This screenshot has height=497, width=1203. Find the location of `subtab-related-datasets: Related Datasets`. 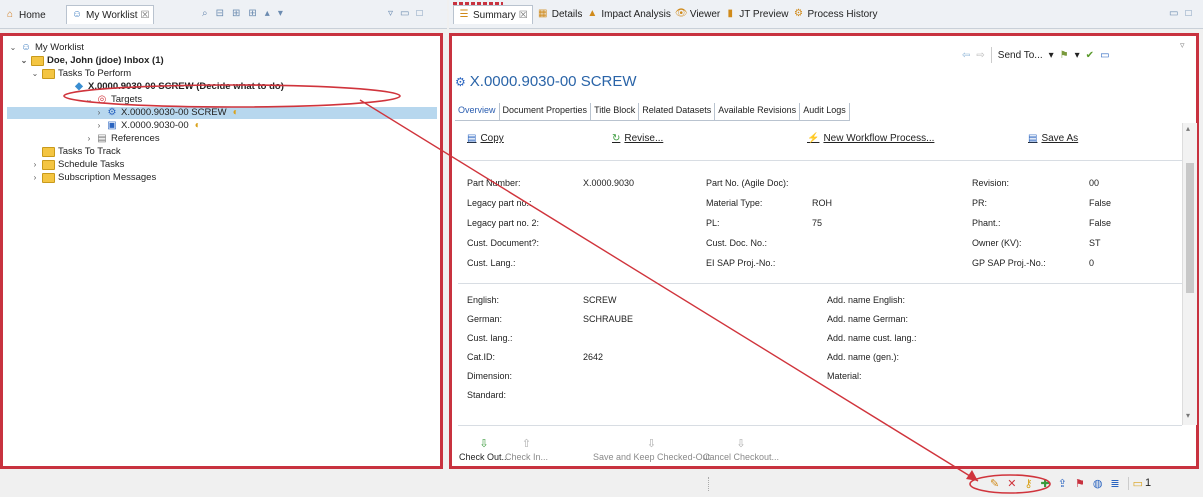

subtab-related-datasets: Related Datasets is located at coordinates (677, 111).